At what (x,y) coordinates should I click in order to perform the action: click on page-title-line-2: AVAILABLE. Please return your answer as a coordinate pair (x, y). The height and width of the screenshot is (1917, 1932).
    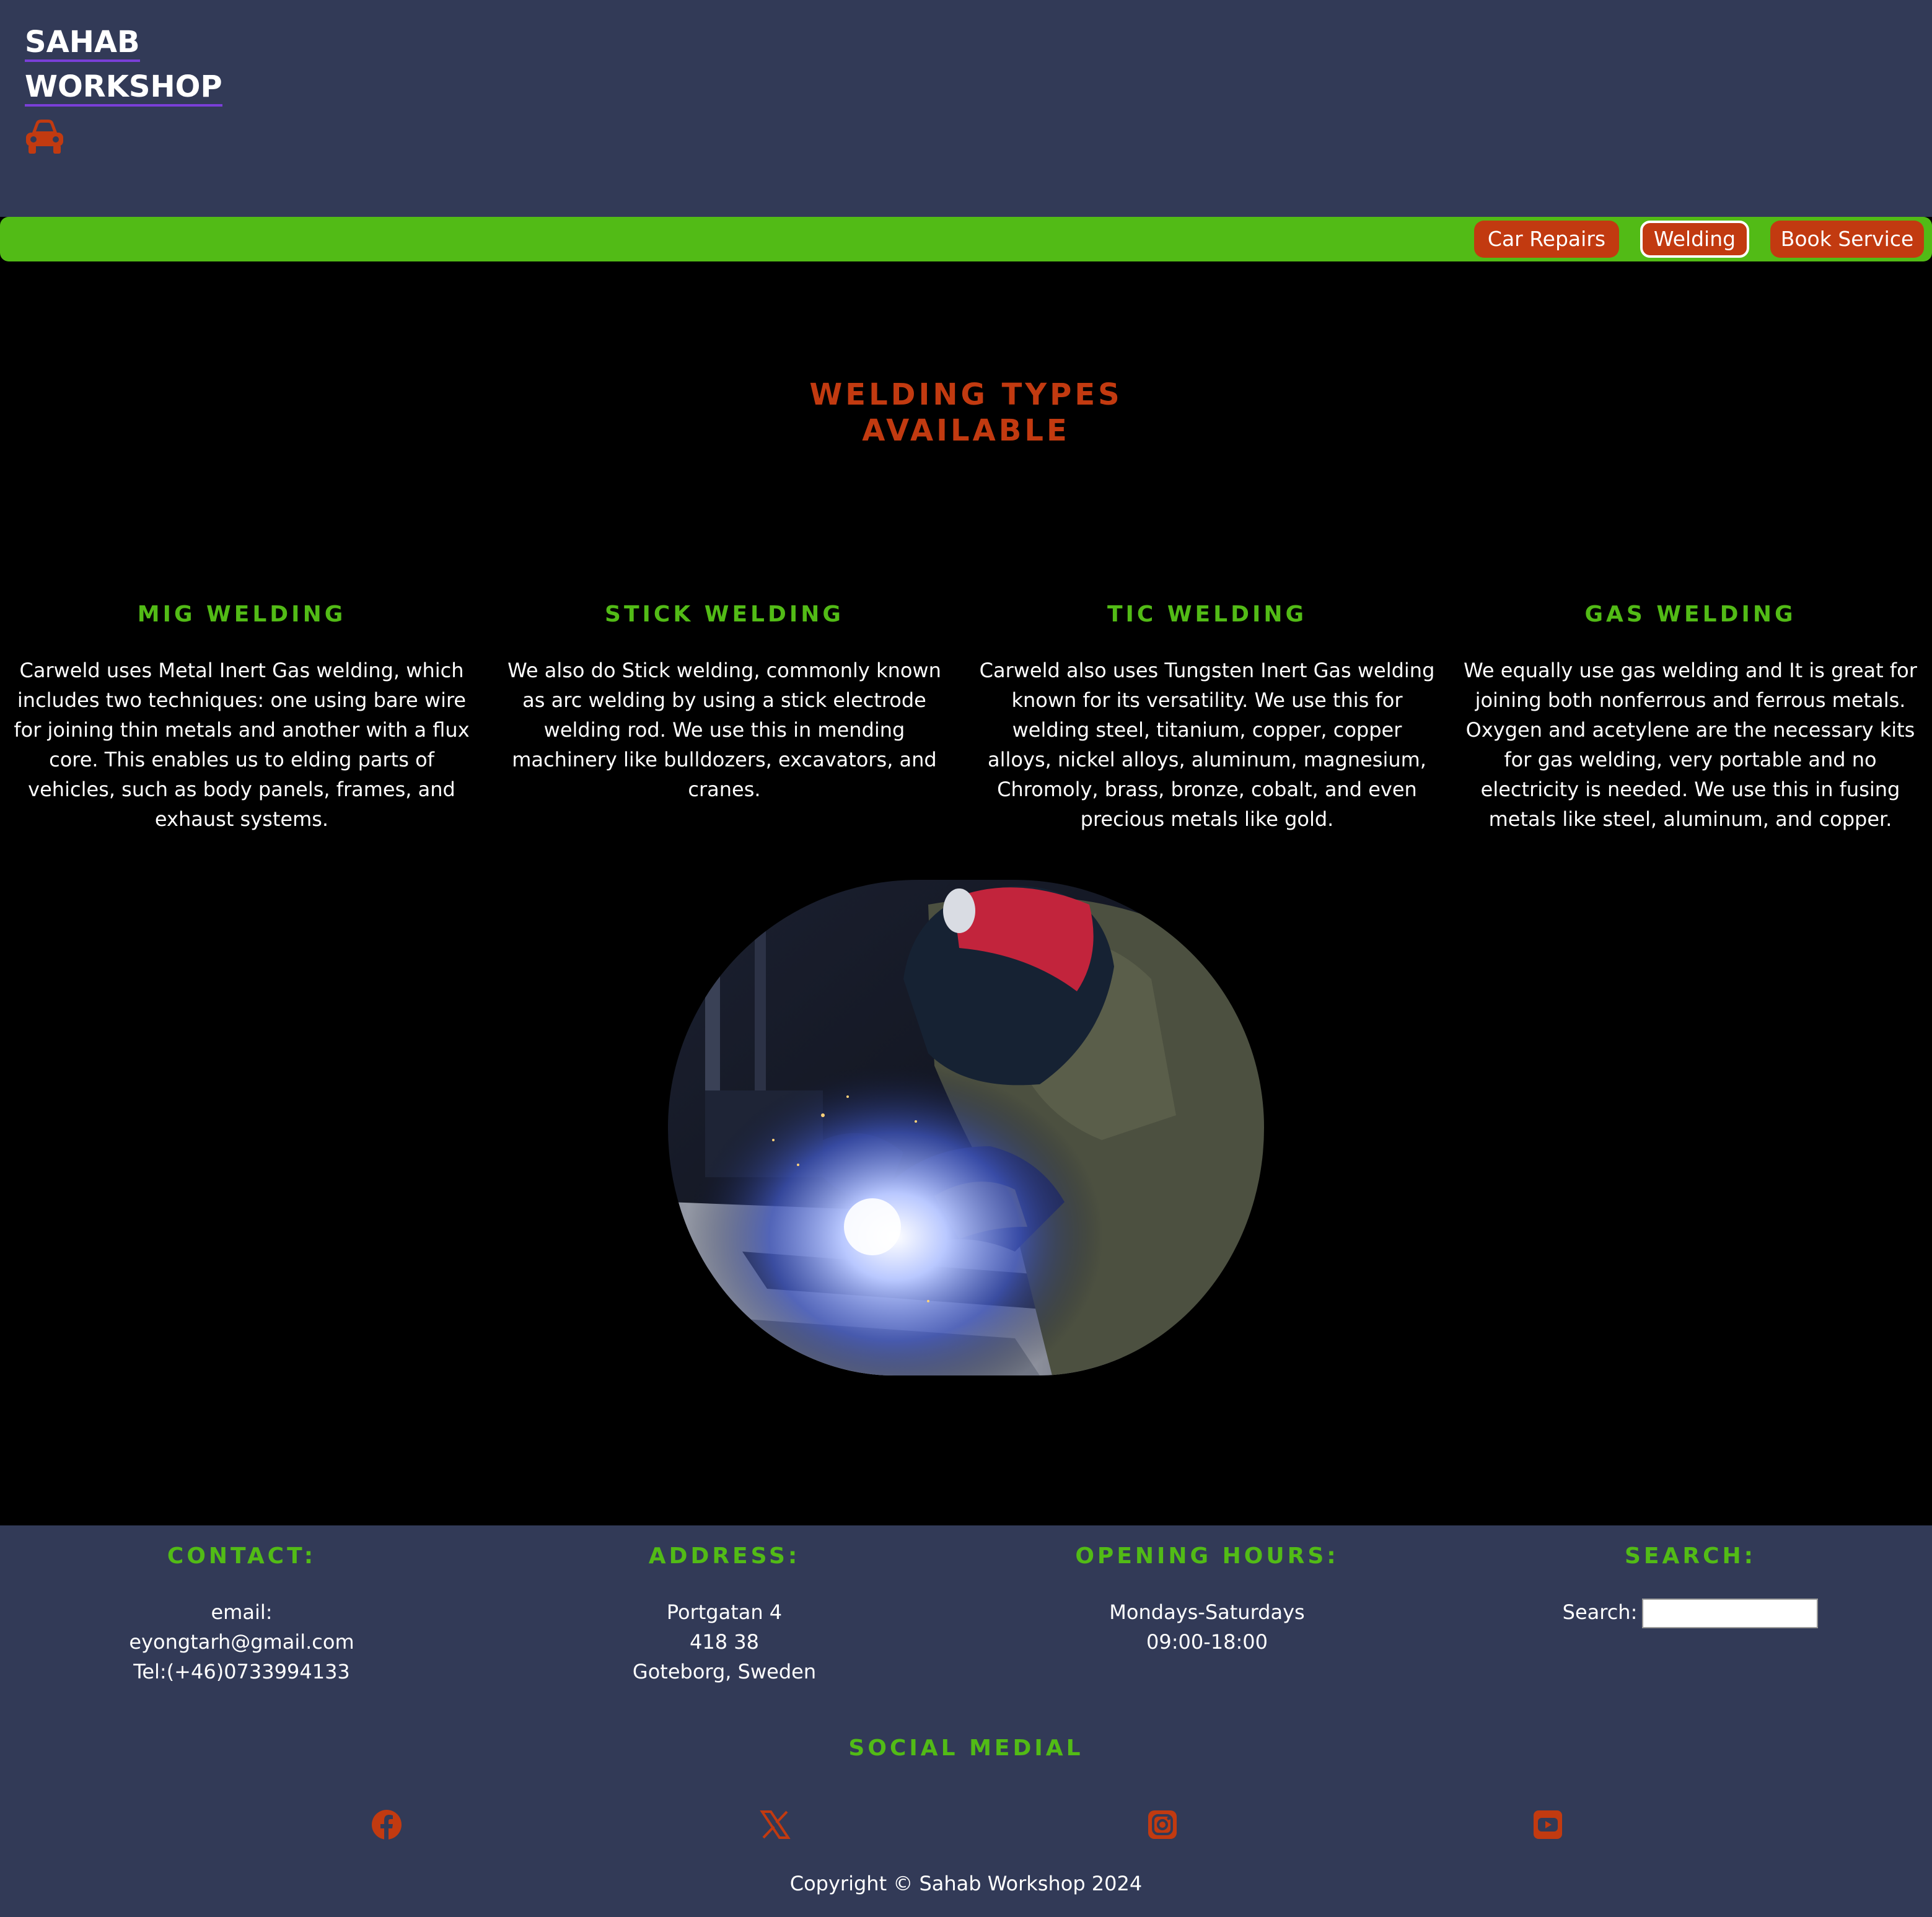
    Looking at the image, I should click on (966, 430).